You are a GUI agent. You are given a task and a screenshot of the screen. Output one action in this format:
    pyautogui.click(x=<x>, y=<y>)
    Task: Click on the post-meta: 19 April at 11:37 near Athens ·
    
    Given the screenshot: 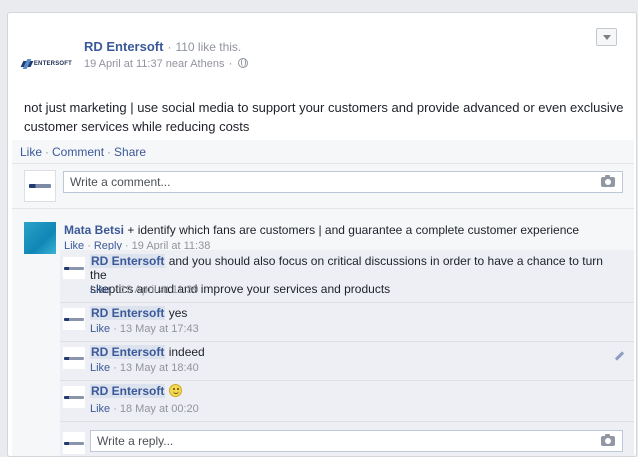 What is the action you would take?
    pyautogui.click(x=166, y=63)
    